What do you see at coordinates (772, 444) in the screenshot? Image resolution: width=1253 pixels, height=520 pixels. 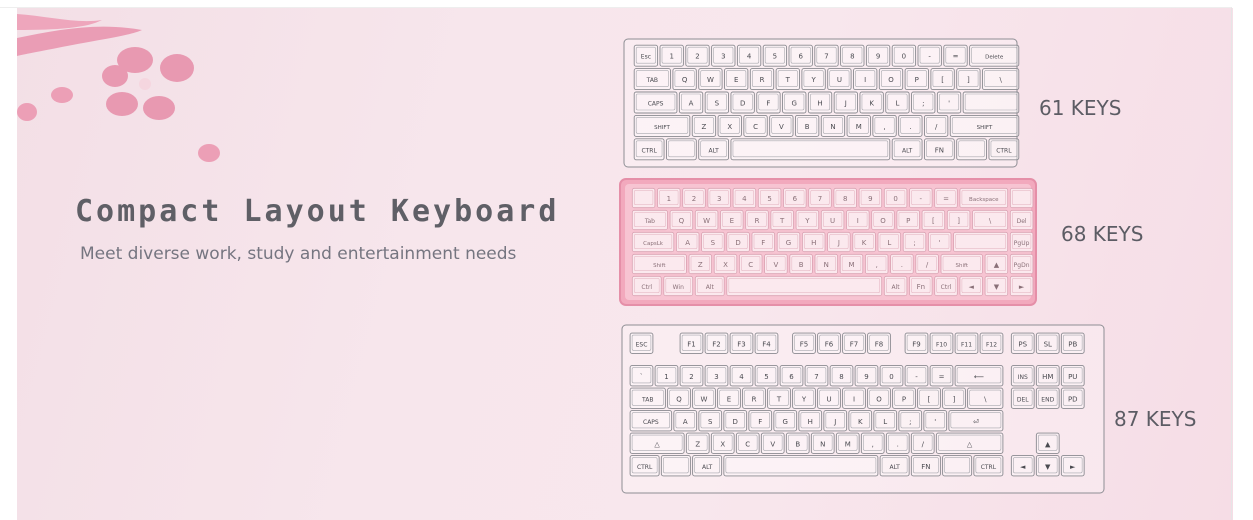 I see `key-label: V` at bounding box center [772, 444].